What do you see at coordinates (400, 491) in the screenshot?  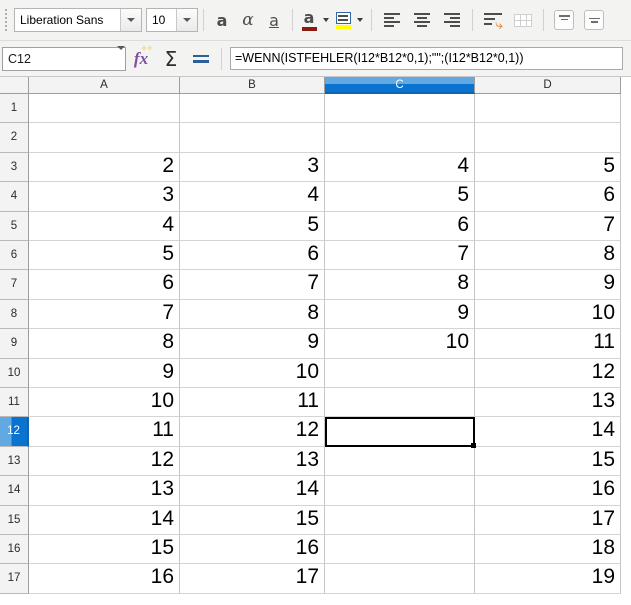 I see `cell-C14` at bounding box center [400, 491].